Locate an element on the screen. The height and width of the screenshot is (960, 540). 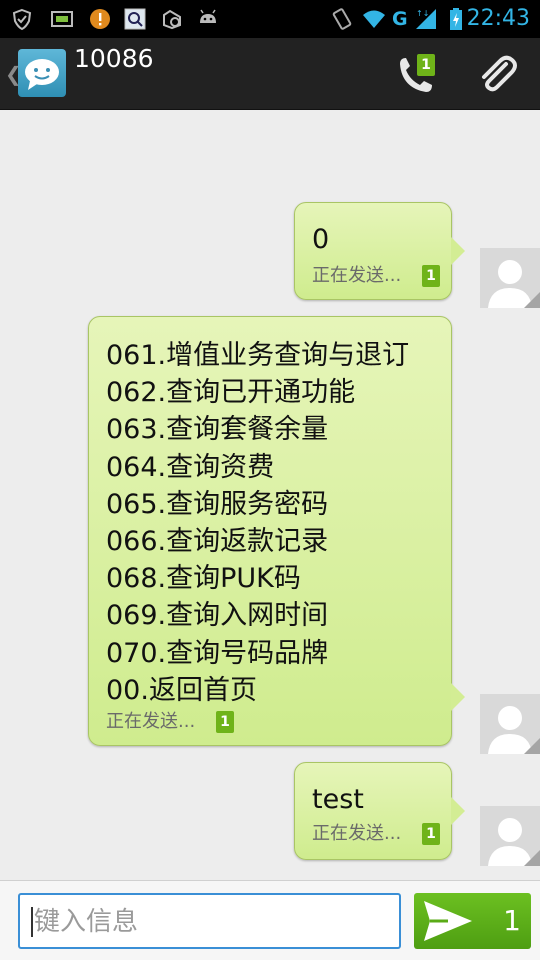
menu-line: 066.查询返款记录 is located at coordinates (217, 542).